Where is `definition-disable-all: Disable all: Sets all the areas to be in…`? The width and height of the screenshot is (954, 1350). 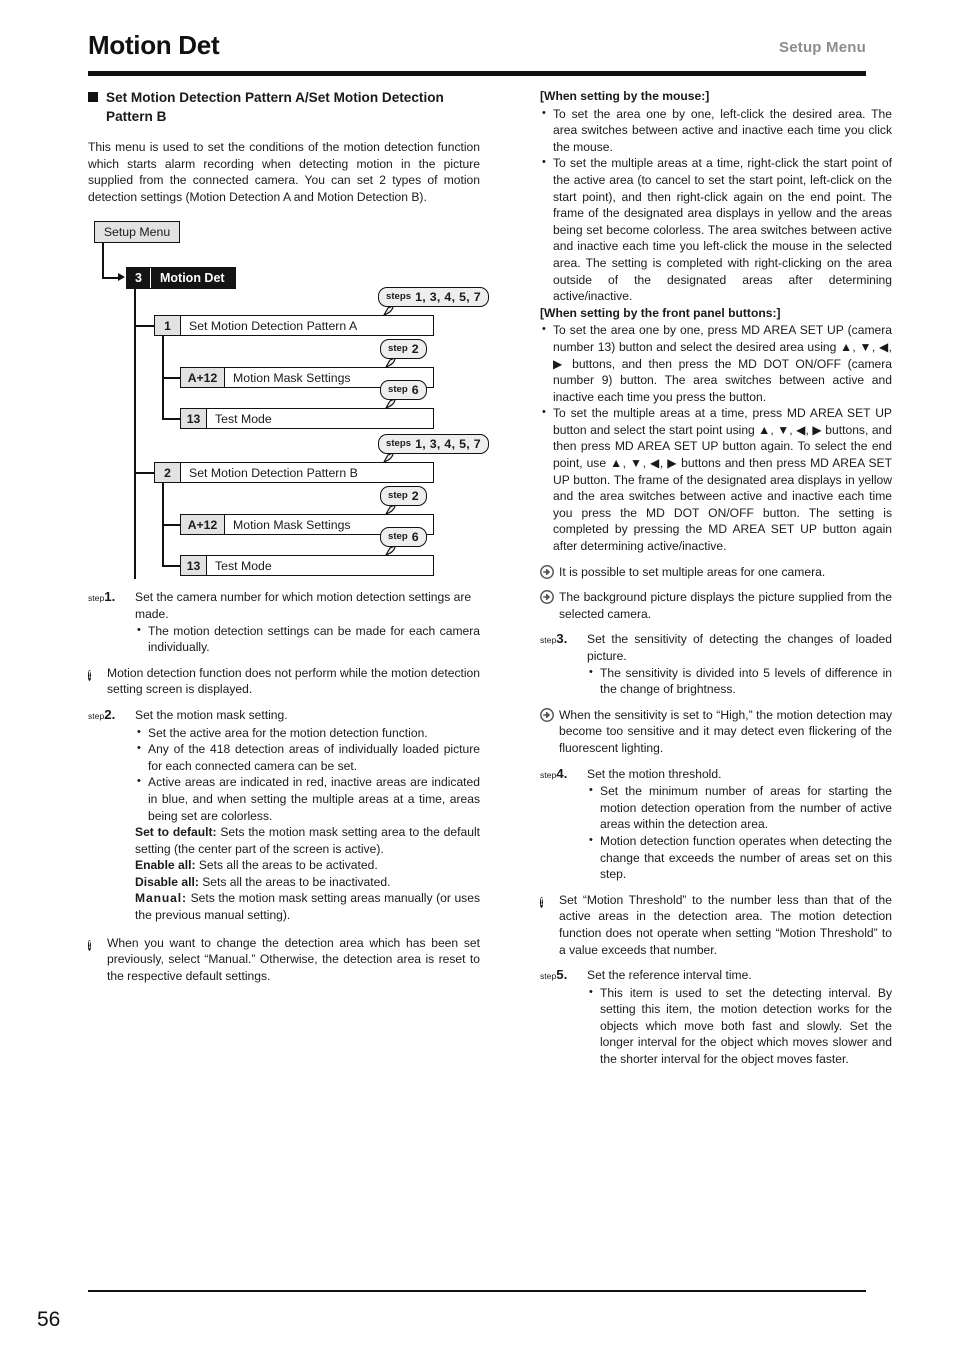 definition-disable-all: Disable all: Sets all the areas to be in… is located at coordinates (307, 882).